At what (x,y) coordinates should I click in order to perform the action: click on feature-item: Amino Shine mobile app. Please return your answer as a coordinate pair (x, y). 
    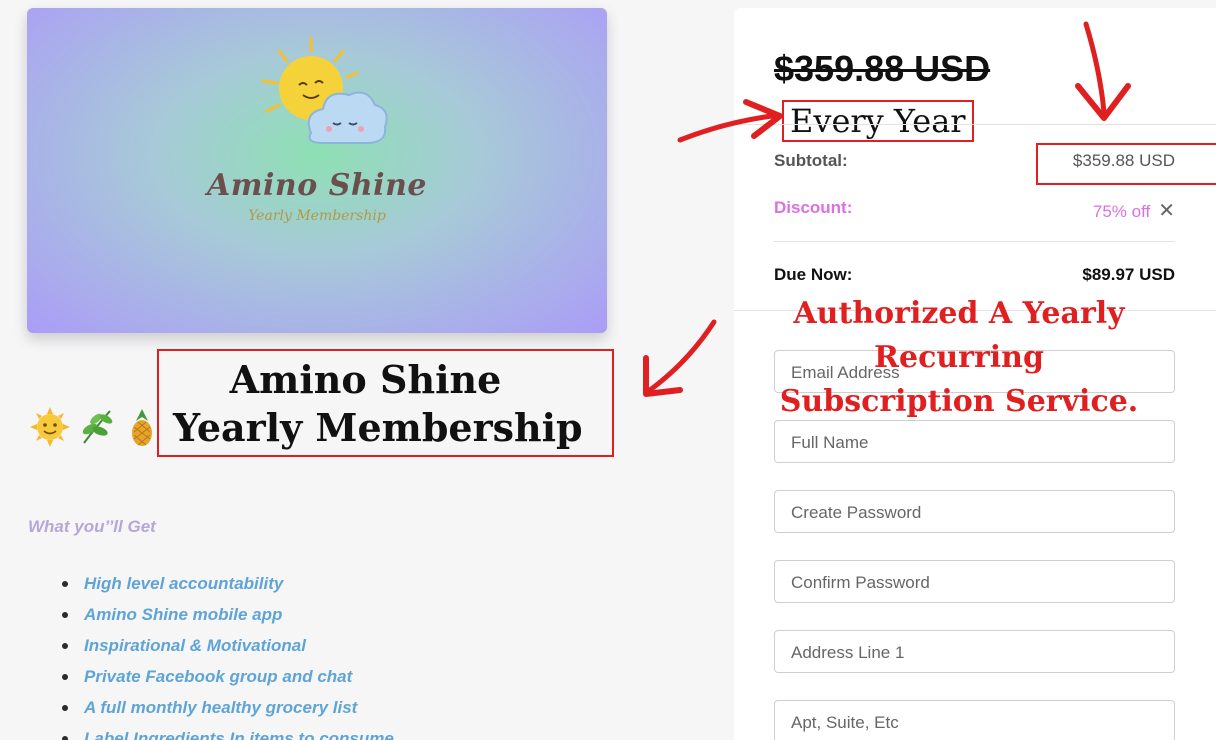
    Looking at the image, I should click on (227, 620).